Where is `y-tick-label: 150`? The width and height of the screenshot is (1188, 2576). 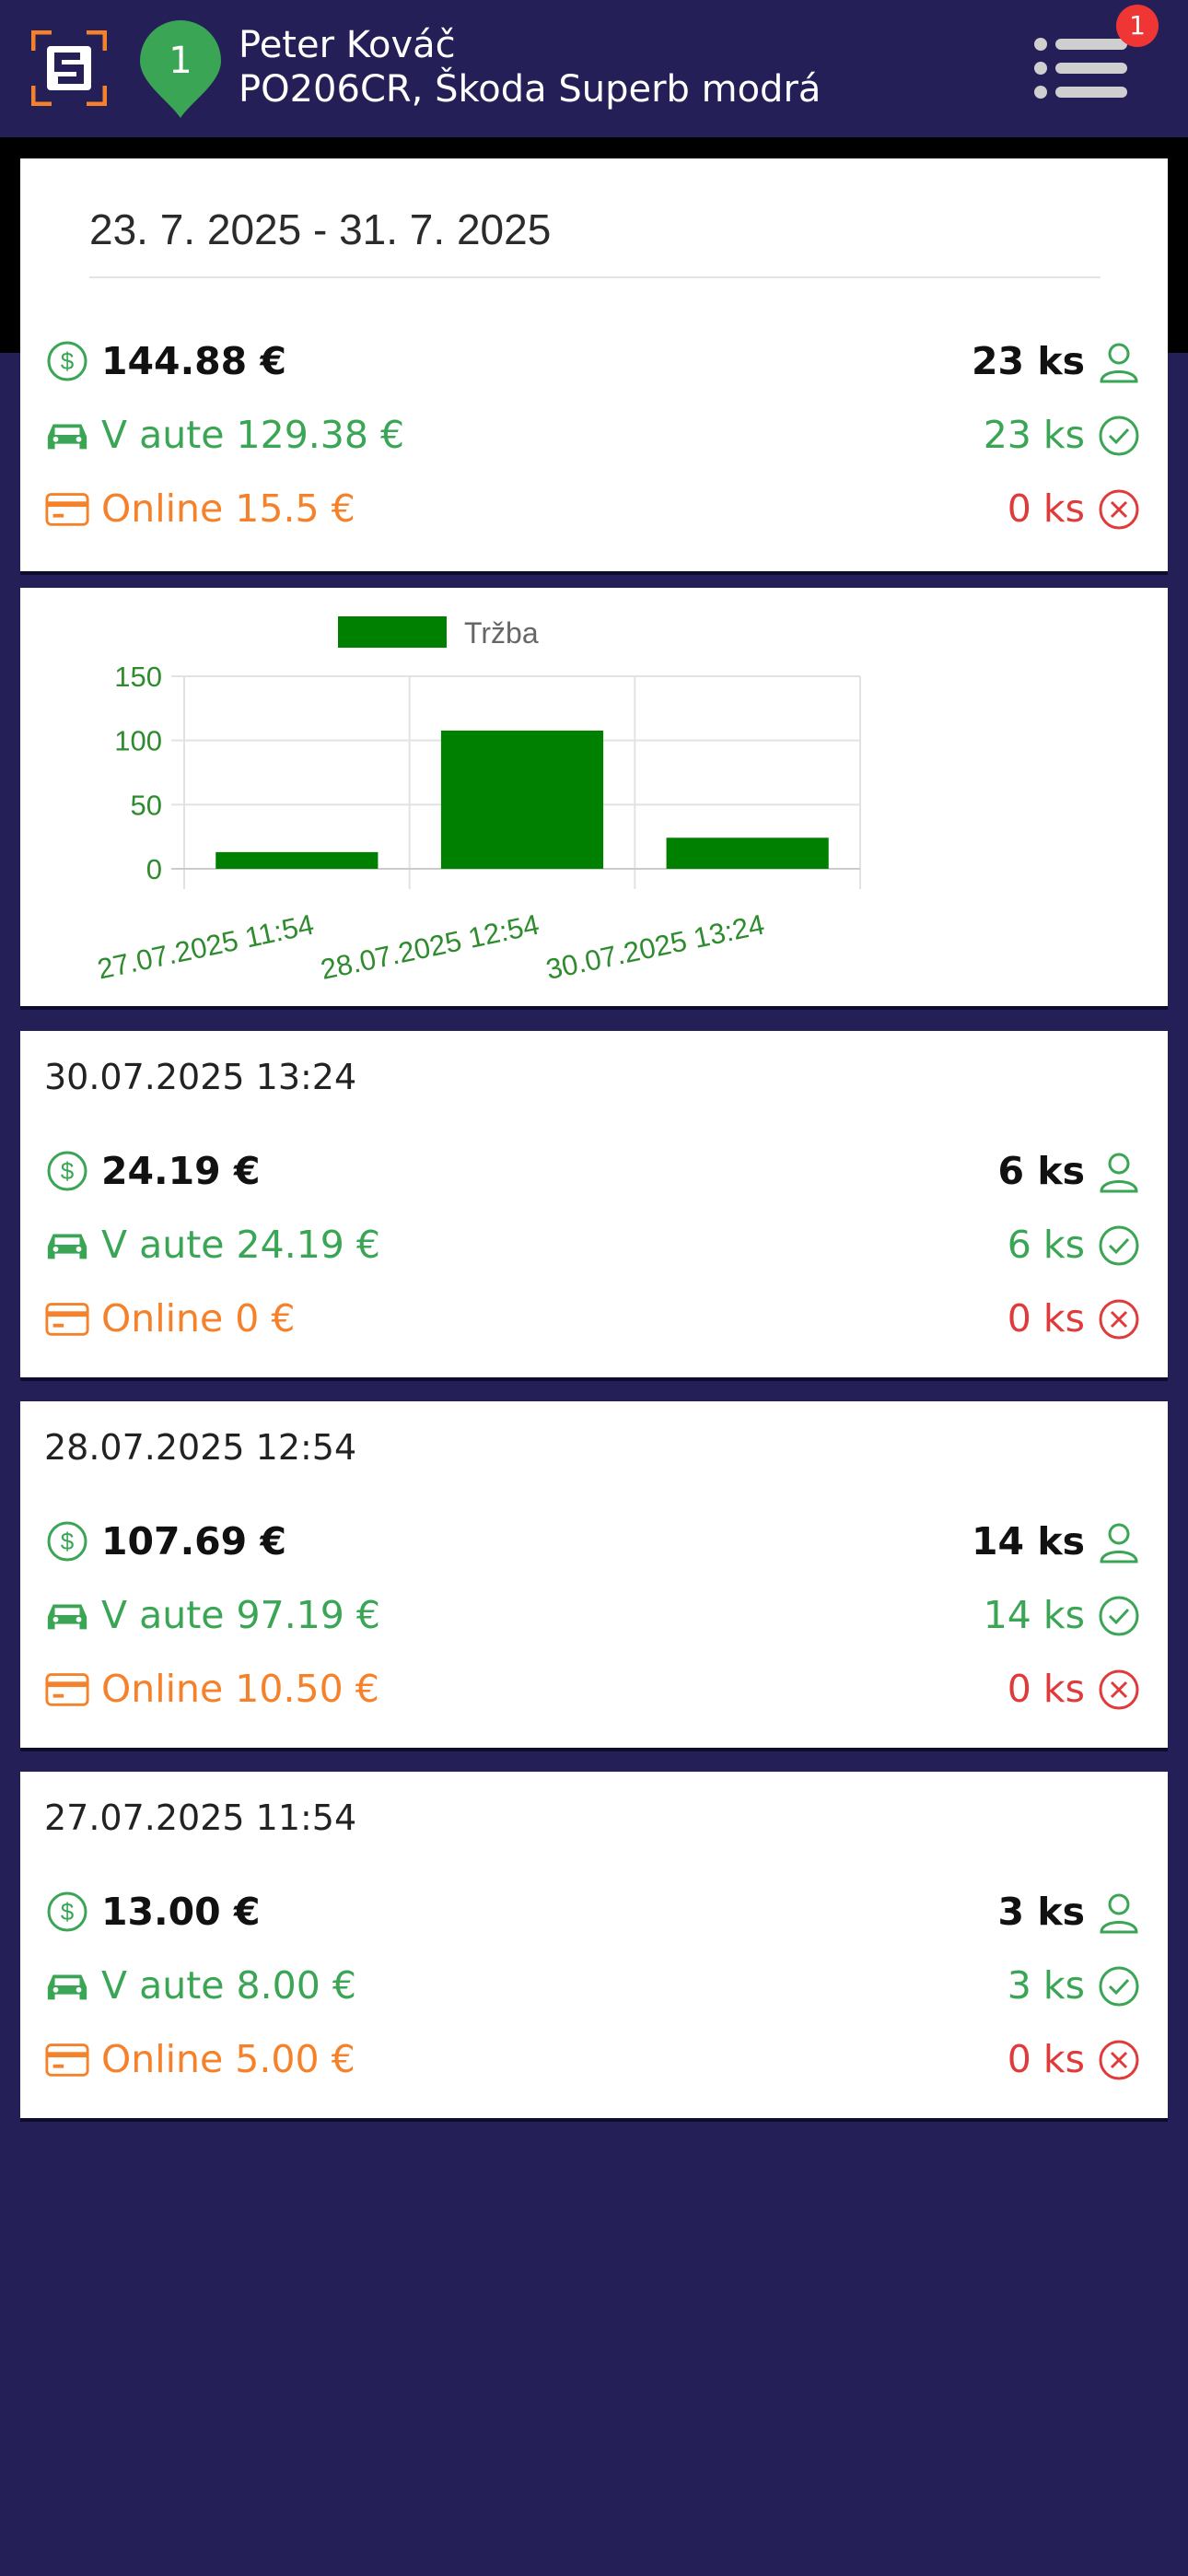 y-tick-label: 150 is located at coordinates (138, 677).